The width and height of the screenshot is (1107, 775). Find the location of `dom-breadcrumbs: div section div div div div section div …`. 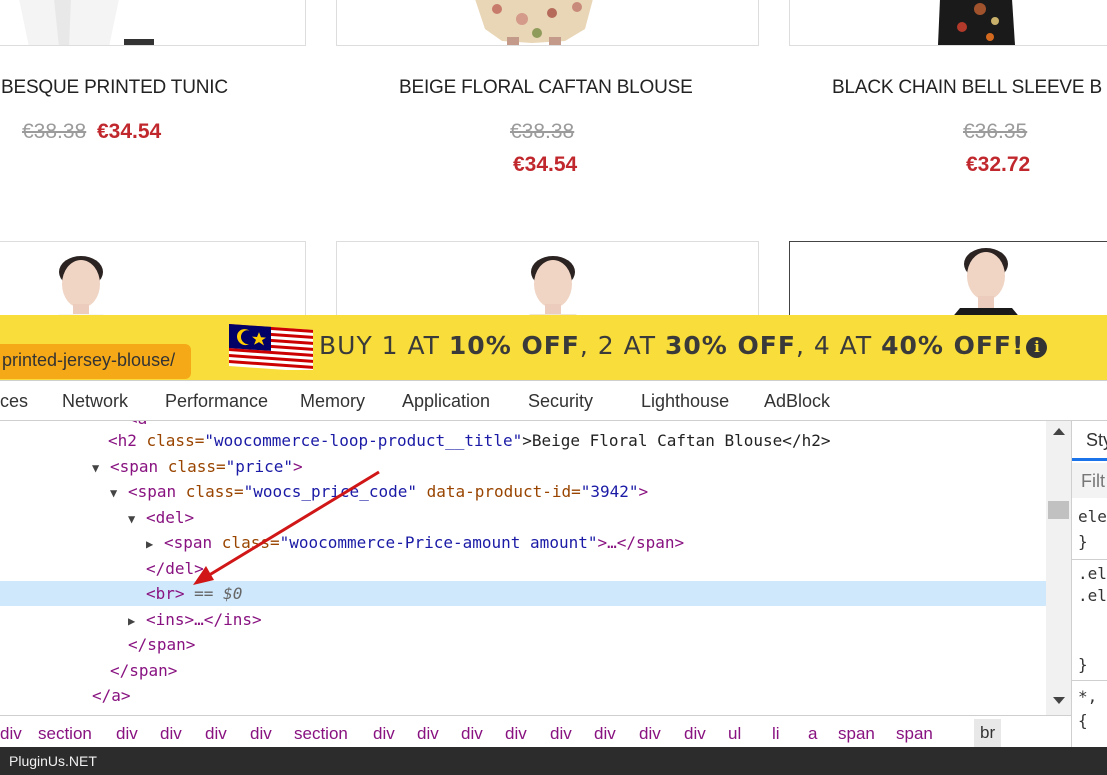

dom-breadcrumbs: div section div div div div section div … is located at coordinates (535, 731).